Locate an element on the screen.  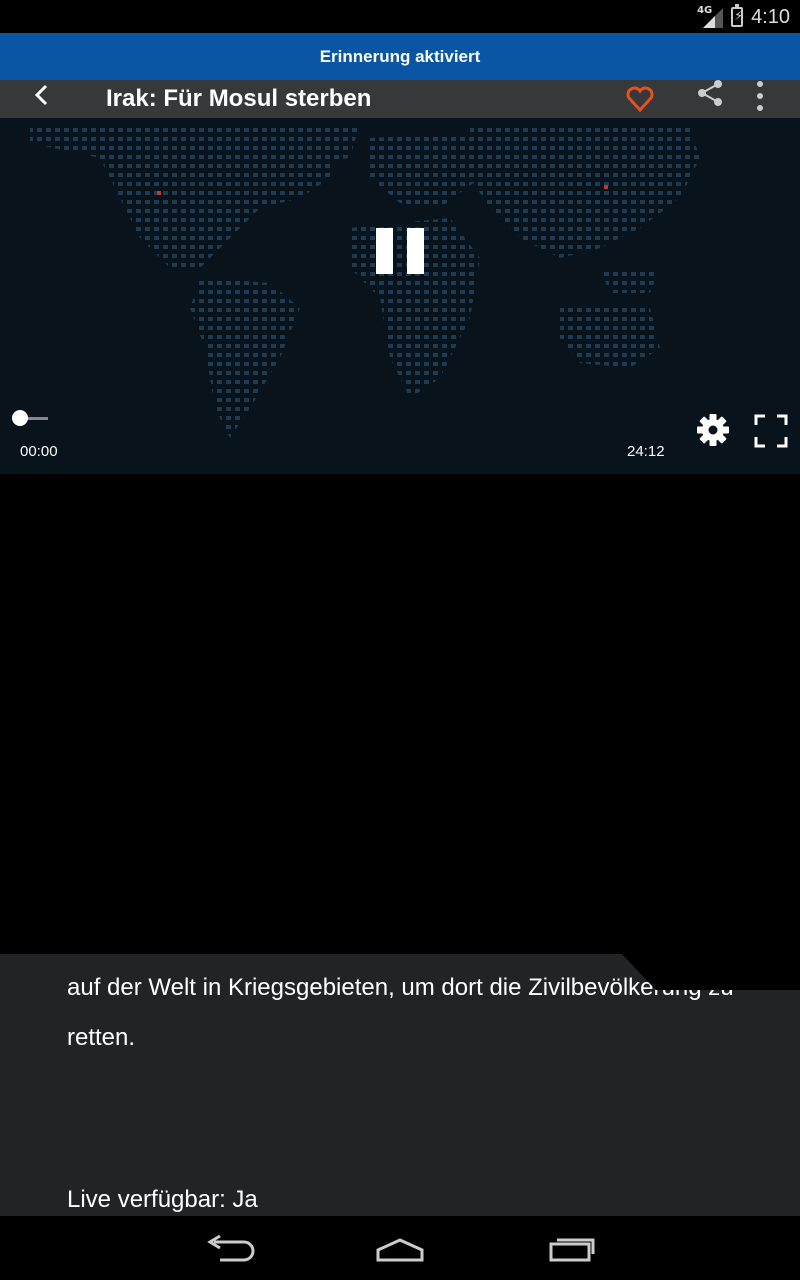
fullscreen-icon is located at coordinates (771, 431).